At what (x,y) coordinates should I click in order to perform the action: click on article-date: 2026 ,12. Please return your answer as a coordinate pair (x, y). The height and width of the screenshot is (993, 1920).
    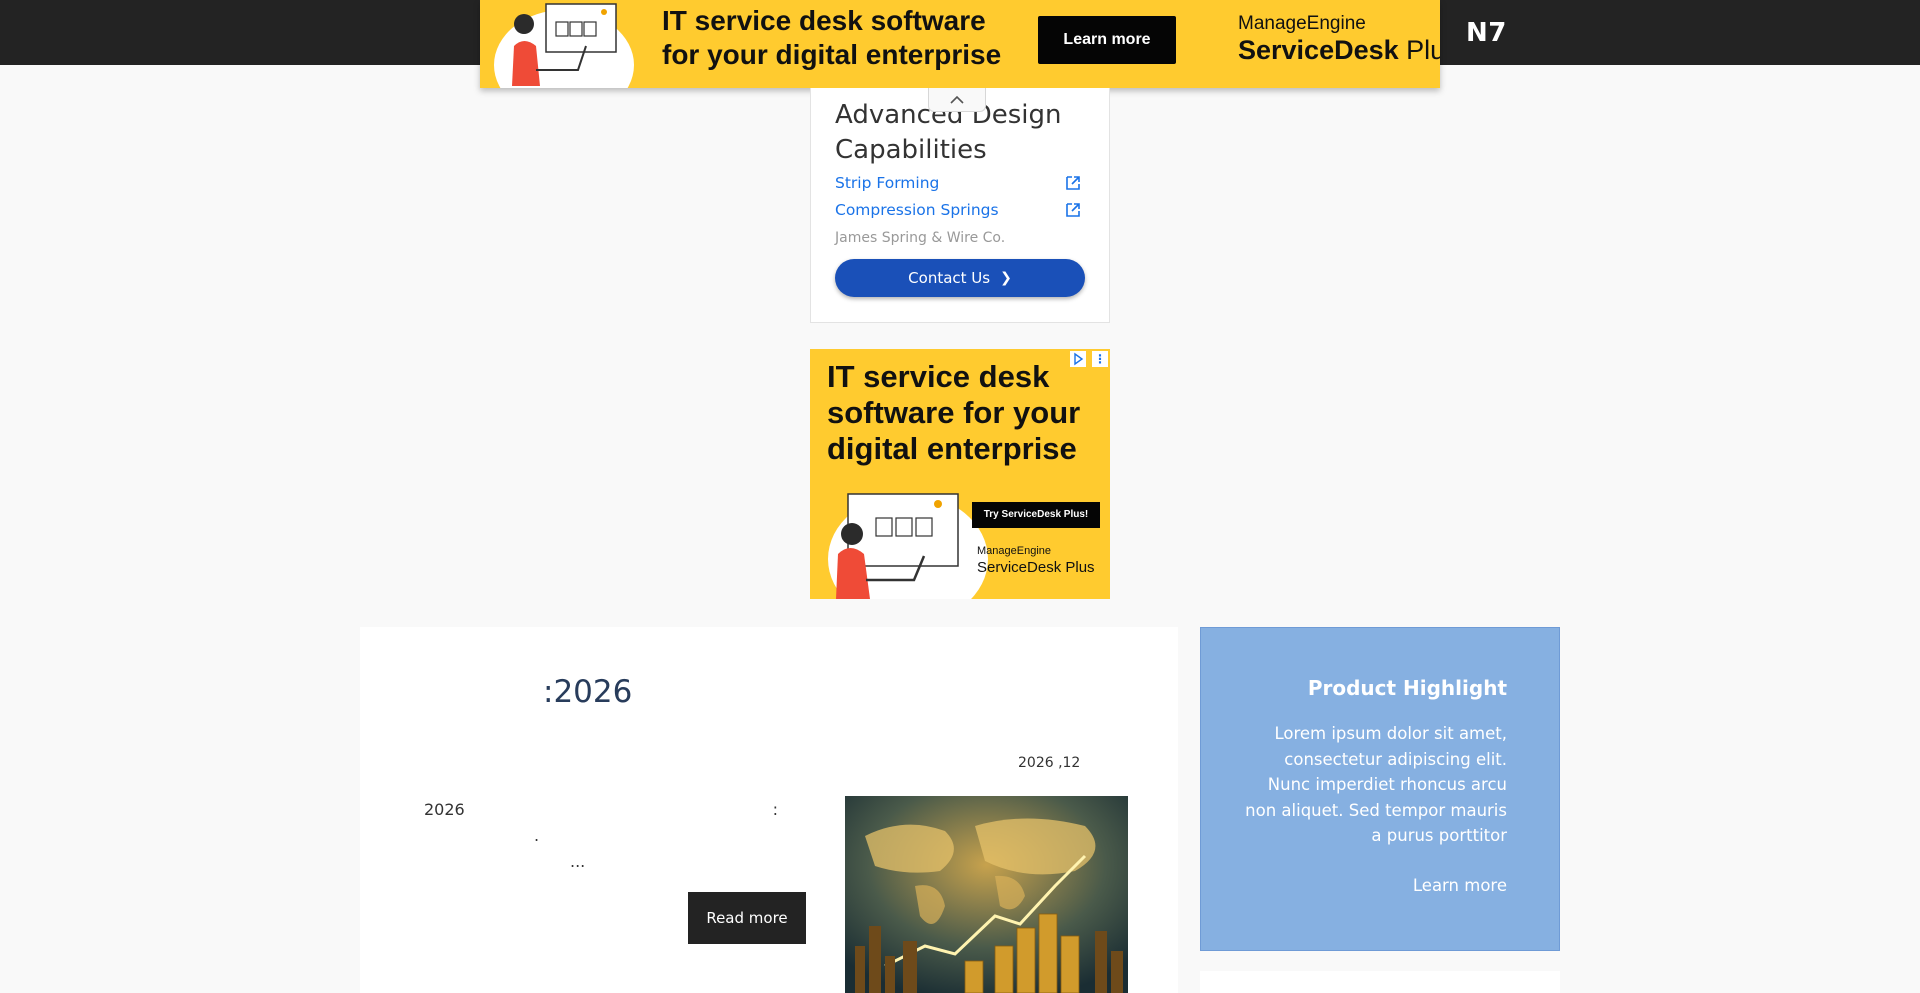
    Looking at the image, I should click on (1049, 763).